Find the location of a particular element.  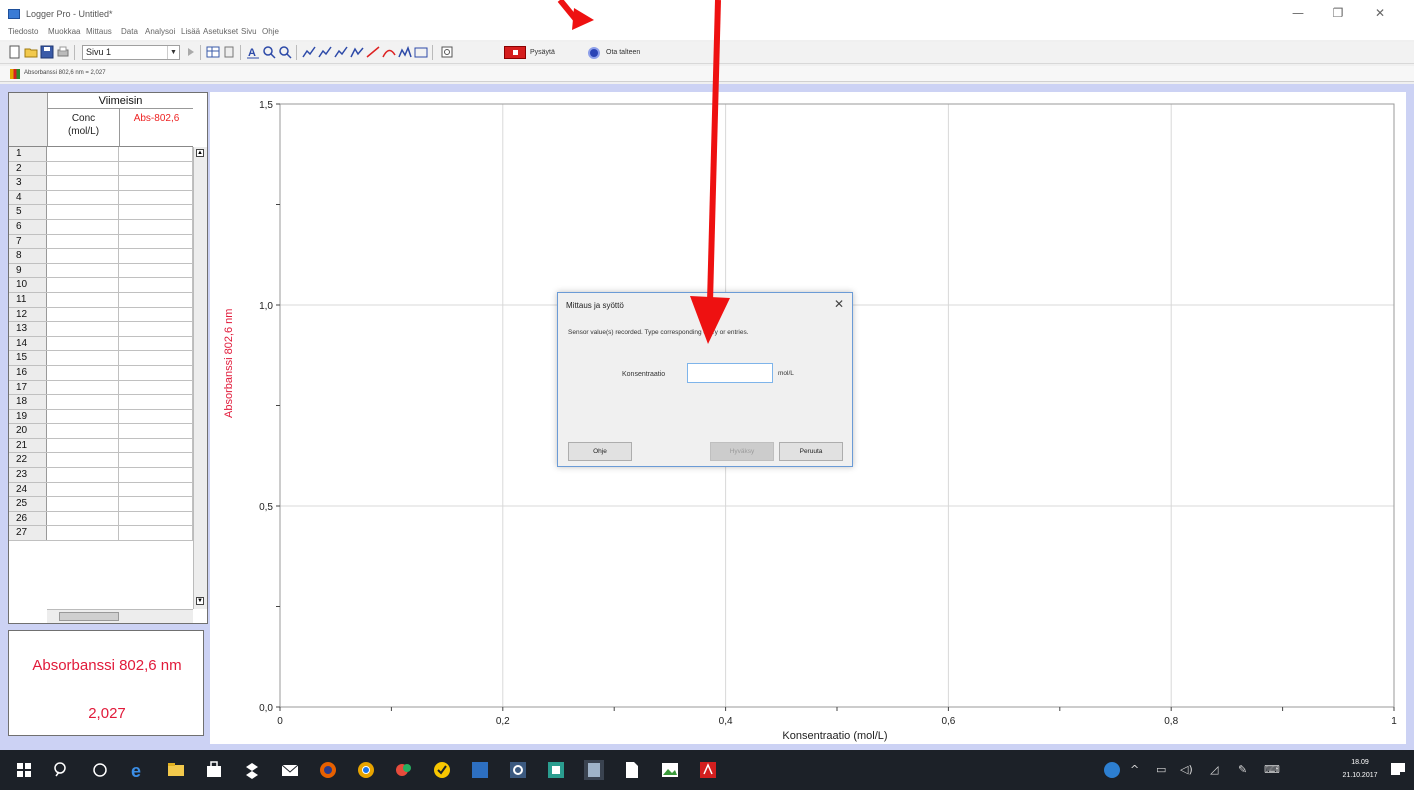

table-row: 2 is located at coordinates (101, 169).